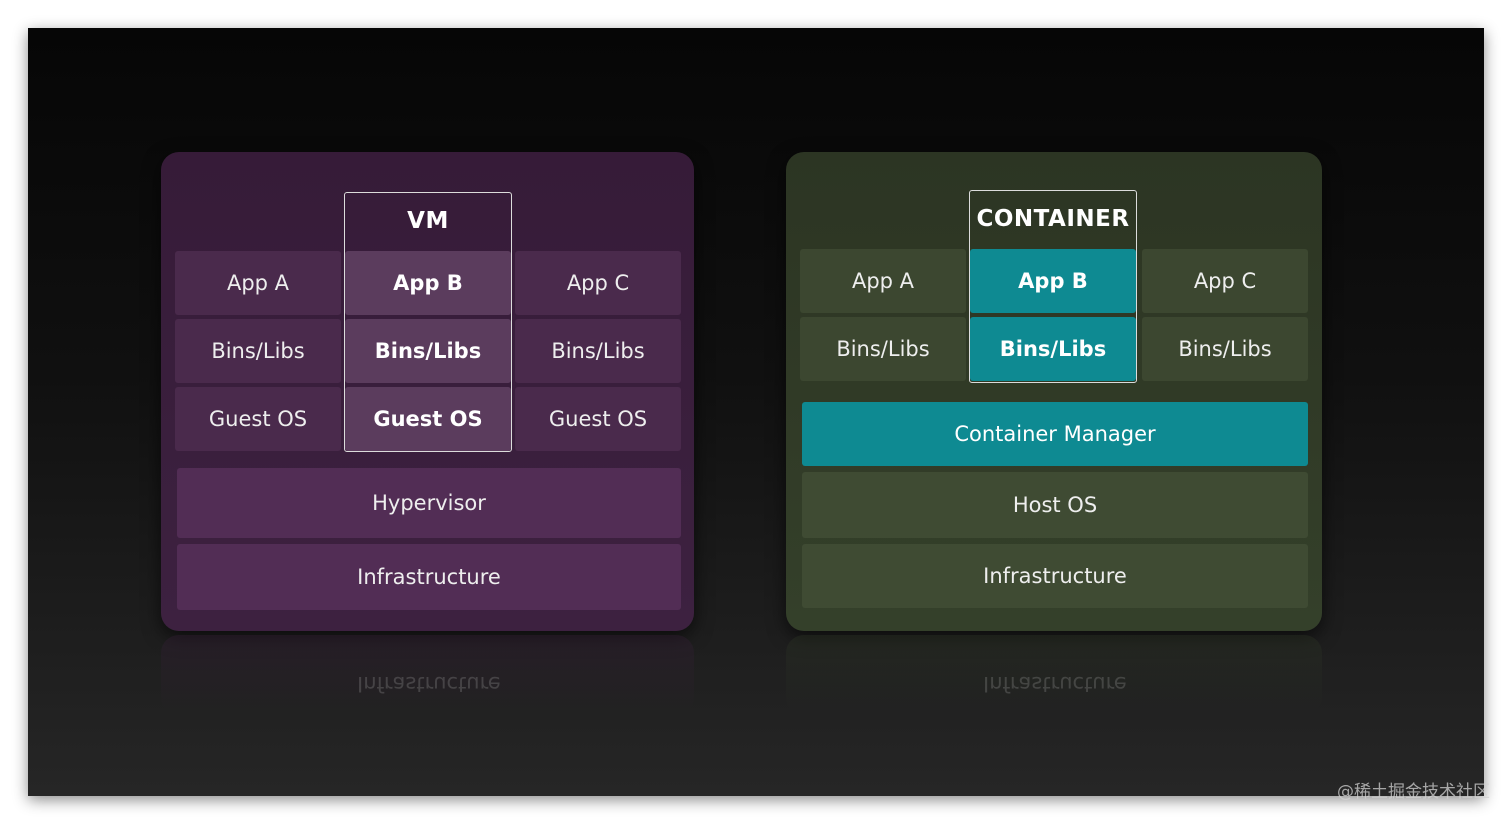 The image size is (1512, 824). I want to click on vm-guest-os-a: Guest OS, so click(258, 419).